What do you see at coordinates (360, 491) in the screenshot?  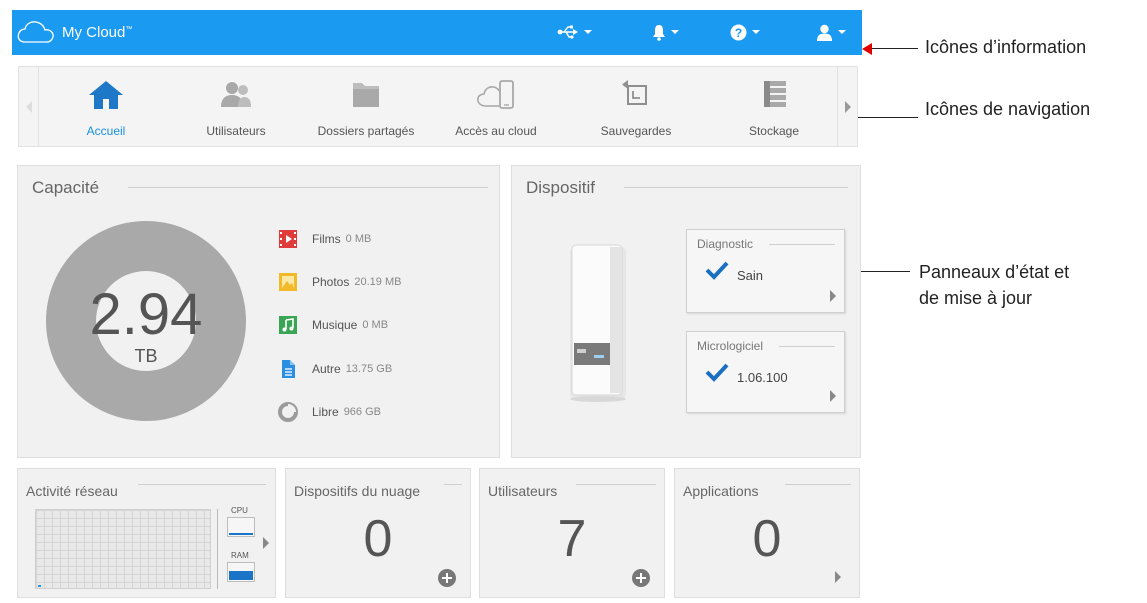 I see `cloud-devices-title: Dispositifs du nuage` at bounding box center [360, 491].